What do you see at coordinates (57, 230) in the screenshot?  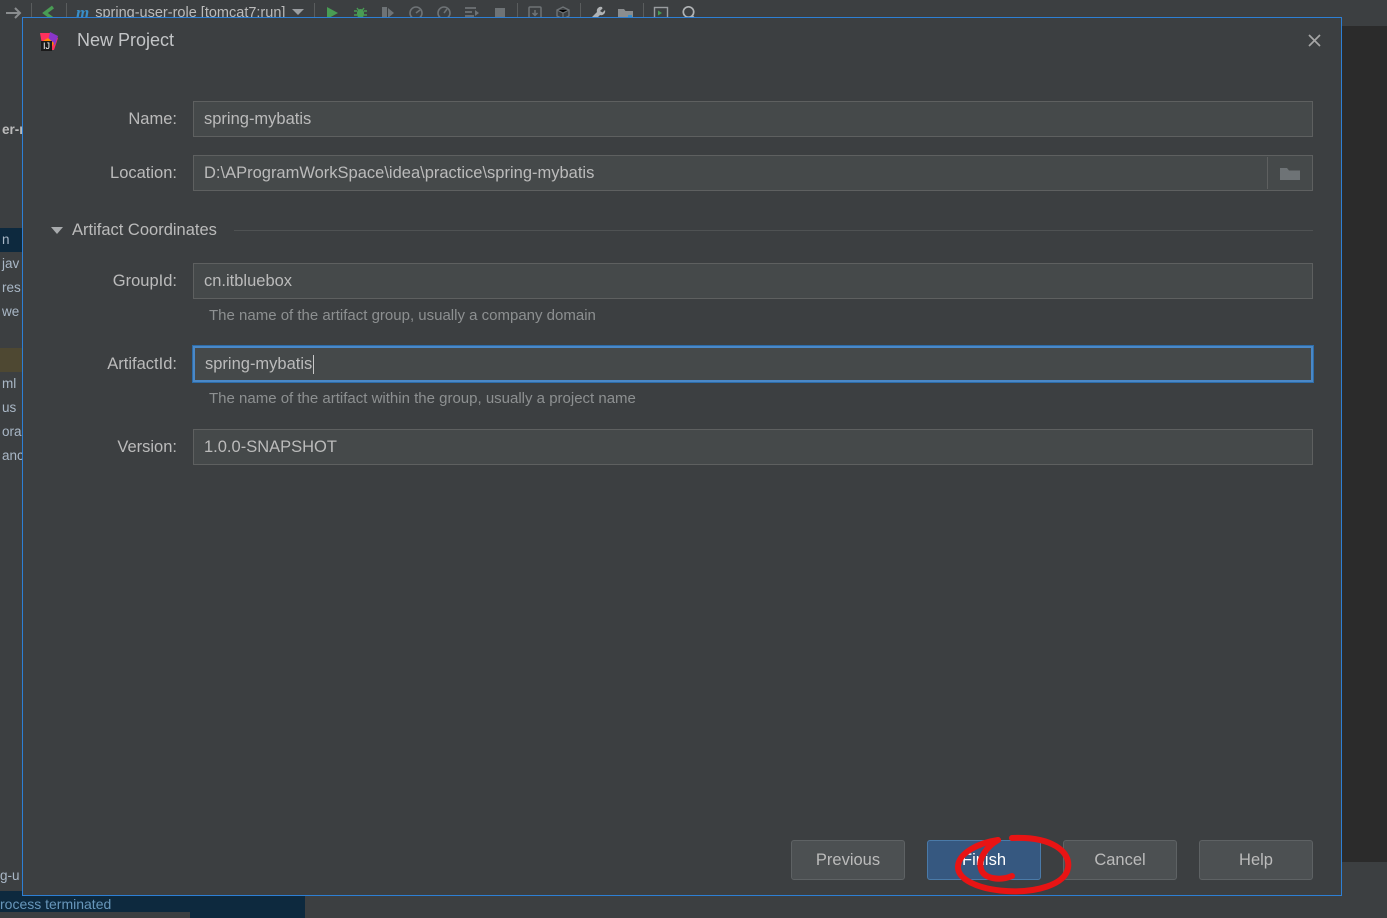 I see `triangle-down-icon` at bounding box center [57, 230].